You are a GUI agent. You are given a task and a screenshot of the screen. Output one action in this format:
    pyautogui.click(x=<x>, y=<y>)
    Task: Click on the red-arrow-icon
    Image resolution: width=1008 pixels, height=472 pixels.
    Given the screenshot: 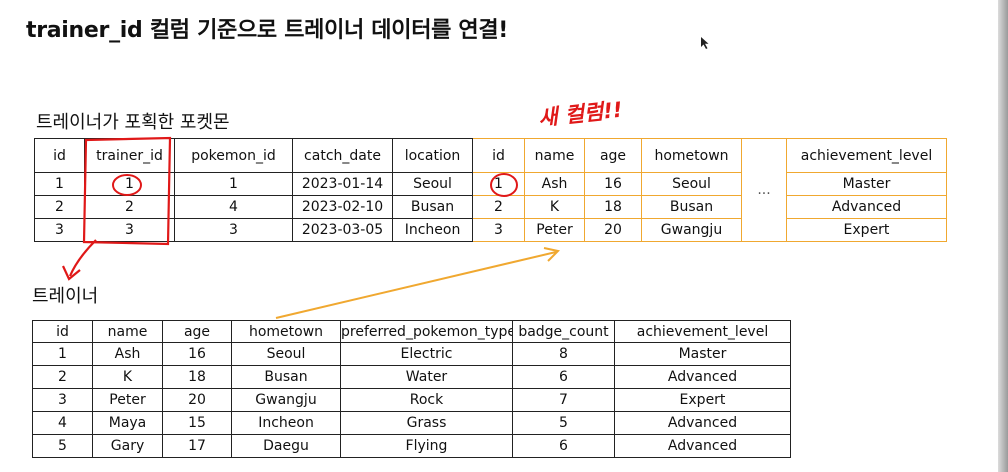 What is the action you would take?
    pyautogui.click(x=82, y=258)
    